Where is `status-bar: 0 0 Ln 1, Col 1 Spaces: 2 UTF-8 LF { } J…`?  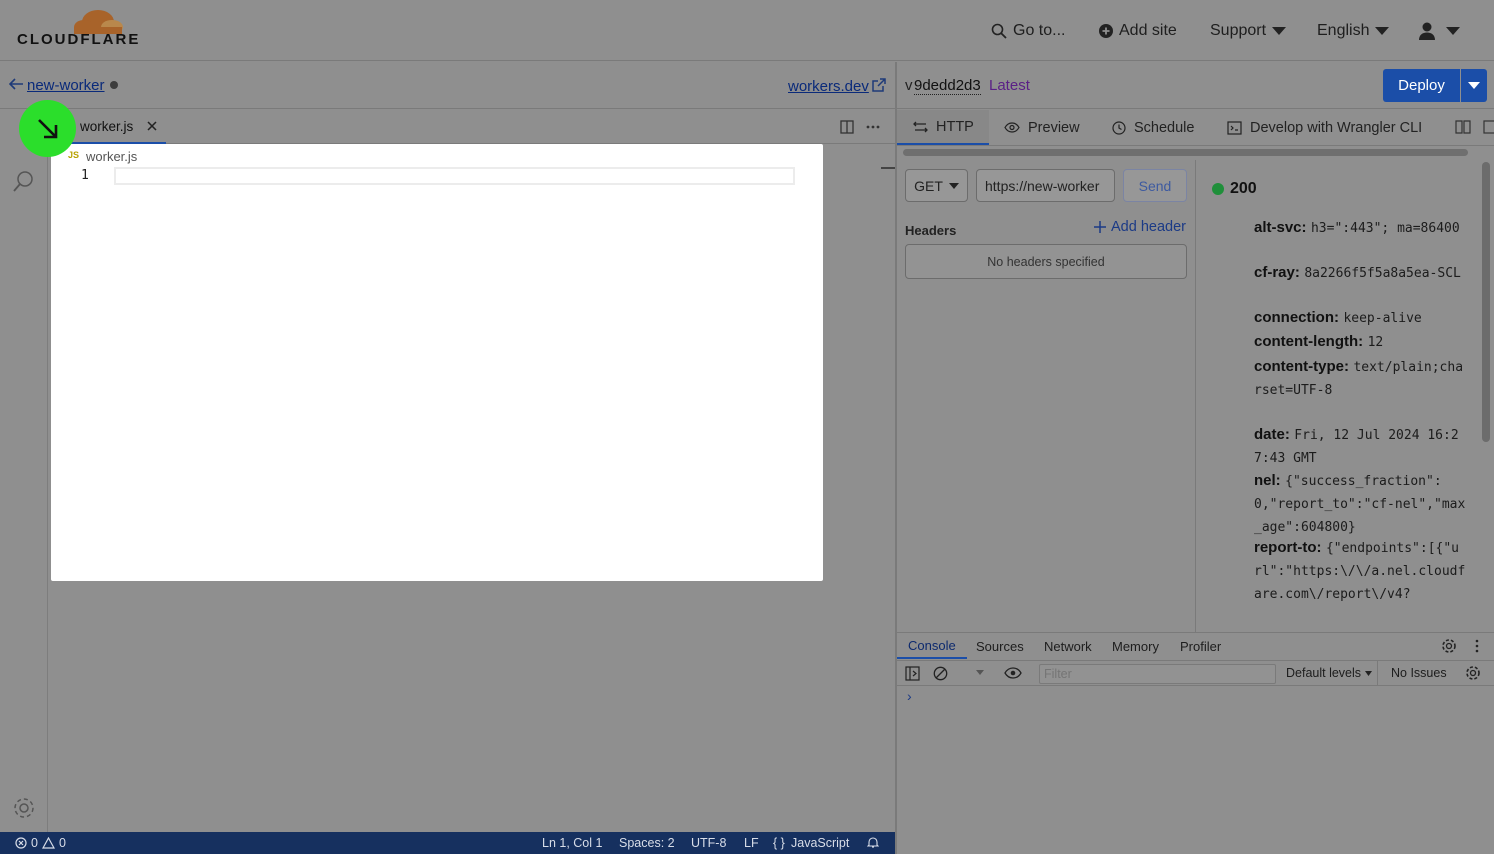
status-bar: 0 0 Ln 1, Col 1 Spaces: 2 UTF-8 LF { } J… is located at coordinates (448, 843).